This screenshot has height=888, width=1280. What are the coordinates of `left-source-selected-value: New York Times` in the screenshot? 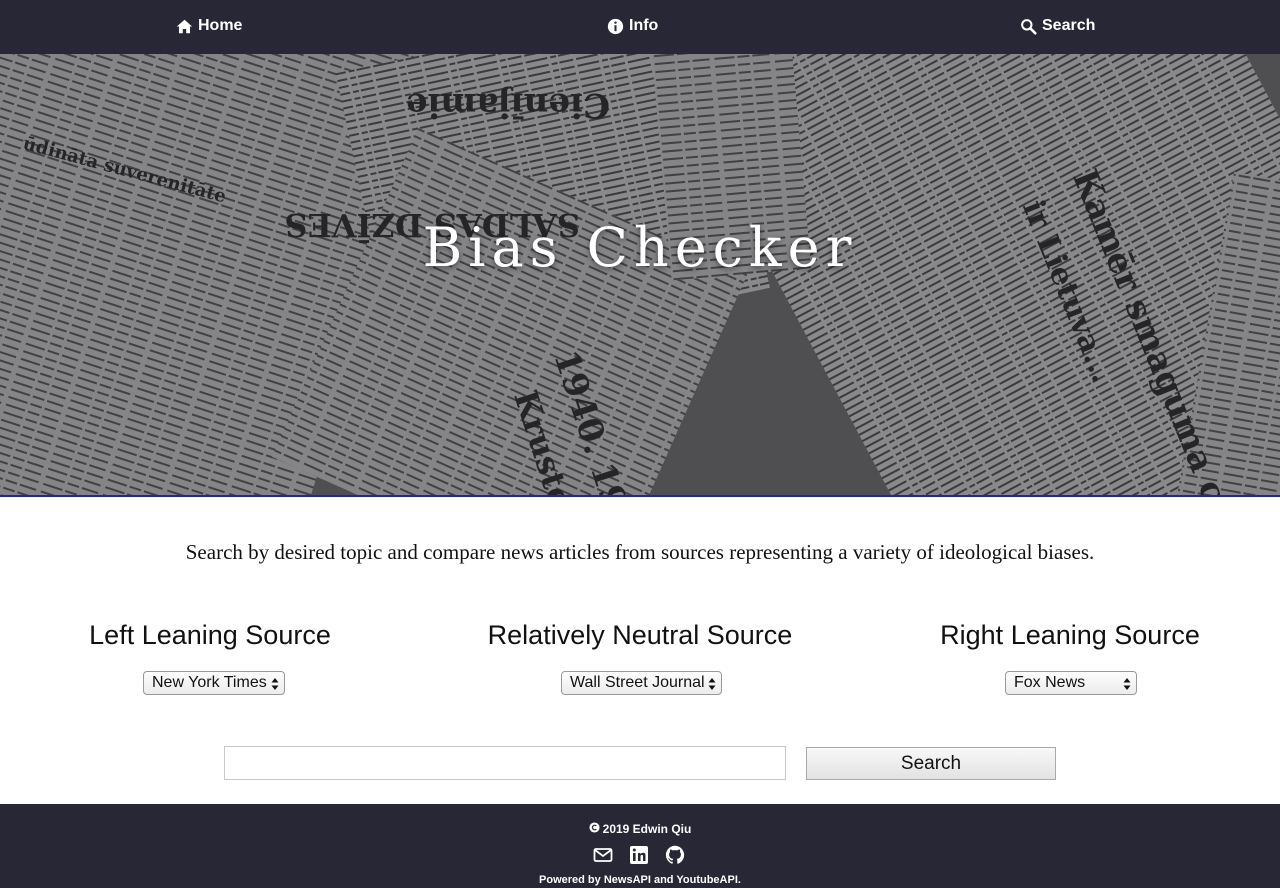 It's located at (209, 682).